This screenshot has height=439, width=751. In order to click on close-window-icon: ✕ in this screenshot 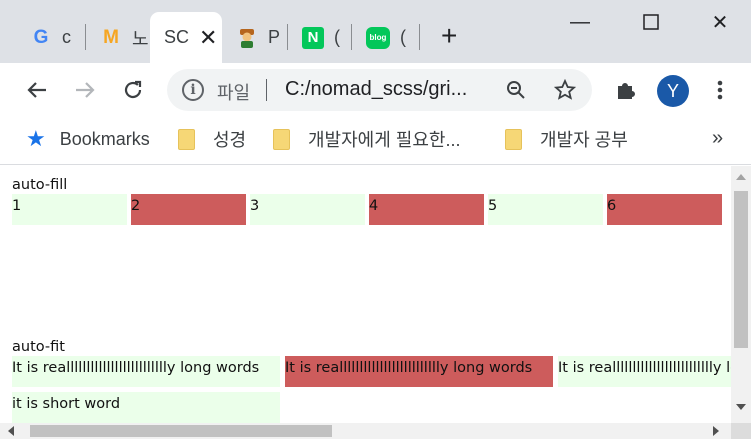, I will do `click(720, 22)`.